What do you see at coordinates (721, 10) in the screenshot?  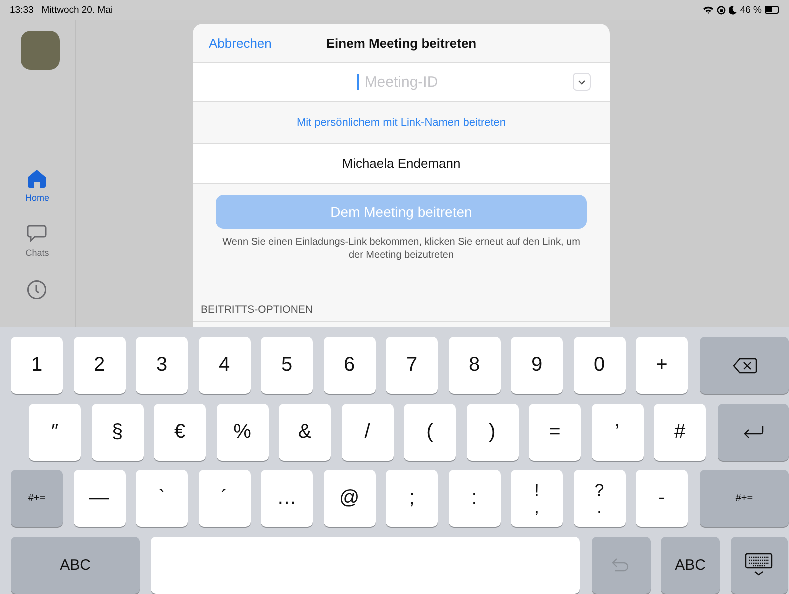 I see `rotation-lock-icon` at bounding box center [721, 10].